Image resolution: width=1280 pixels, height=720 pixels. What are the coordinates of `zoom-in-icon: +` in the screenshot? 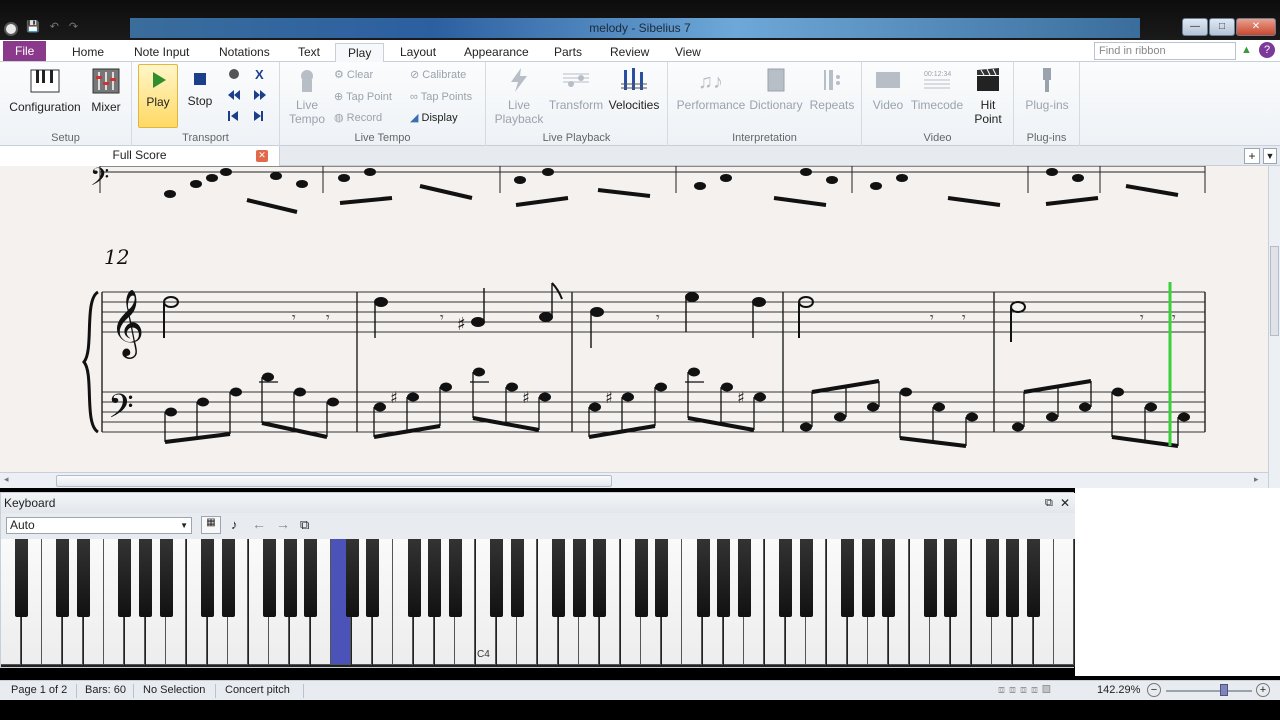 It's located at (1263, 690).